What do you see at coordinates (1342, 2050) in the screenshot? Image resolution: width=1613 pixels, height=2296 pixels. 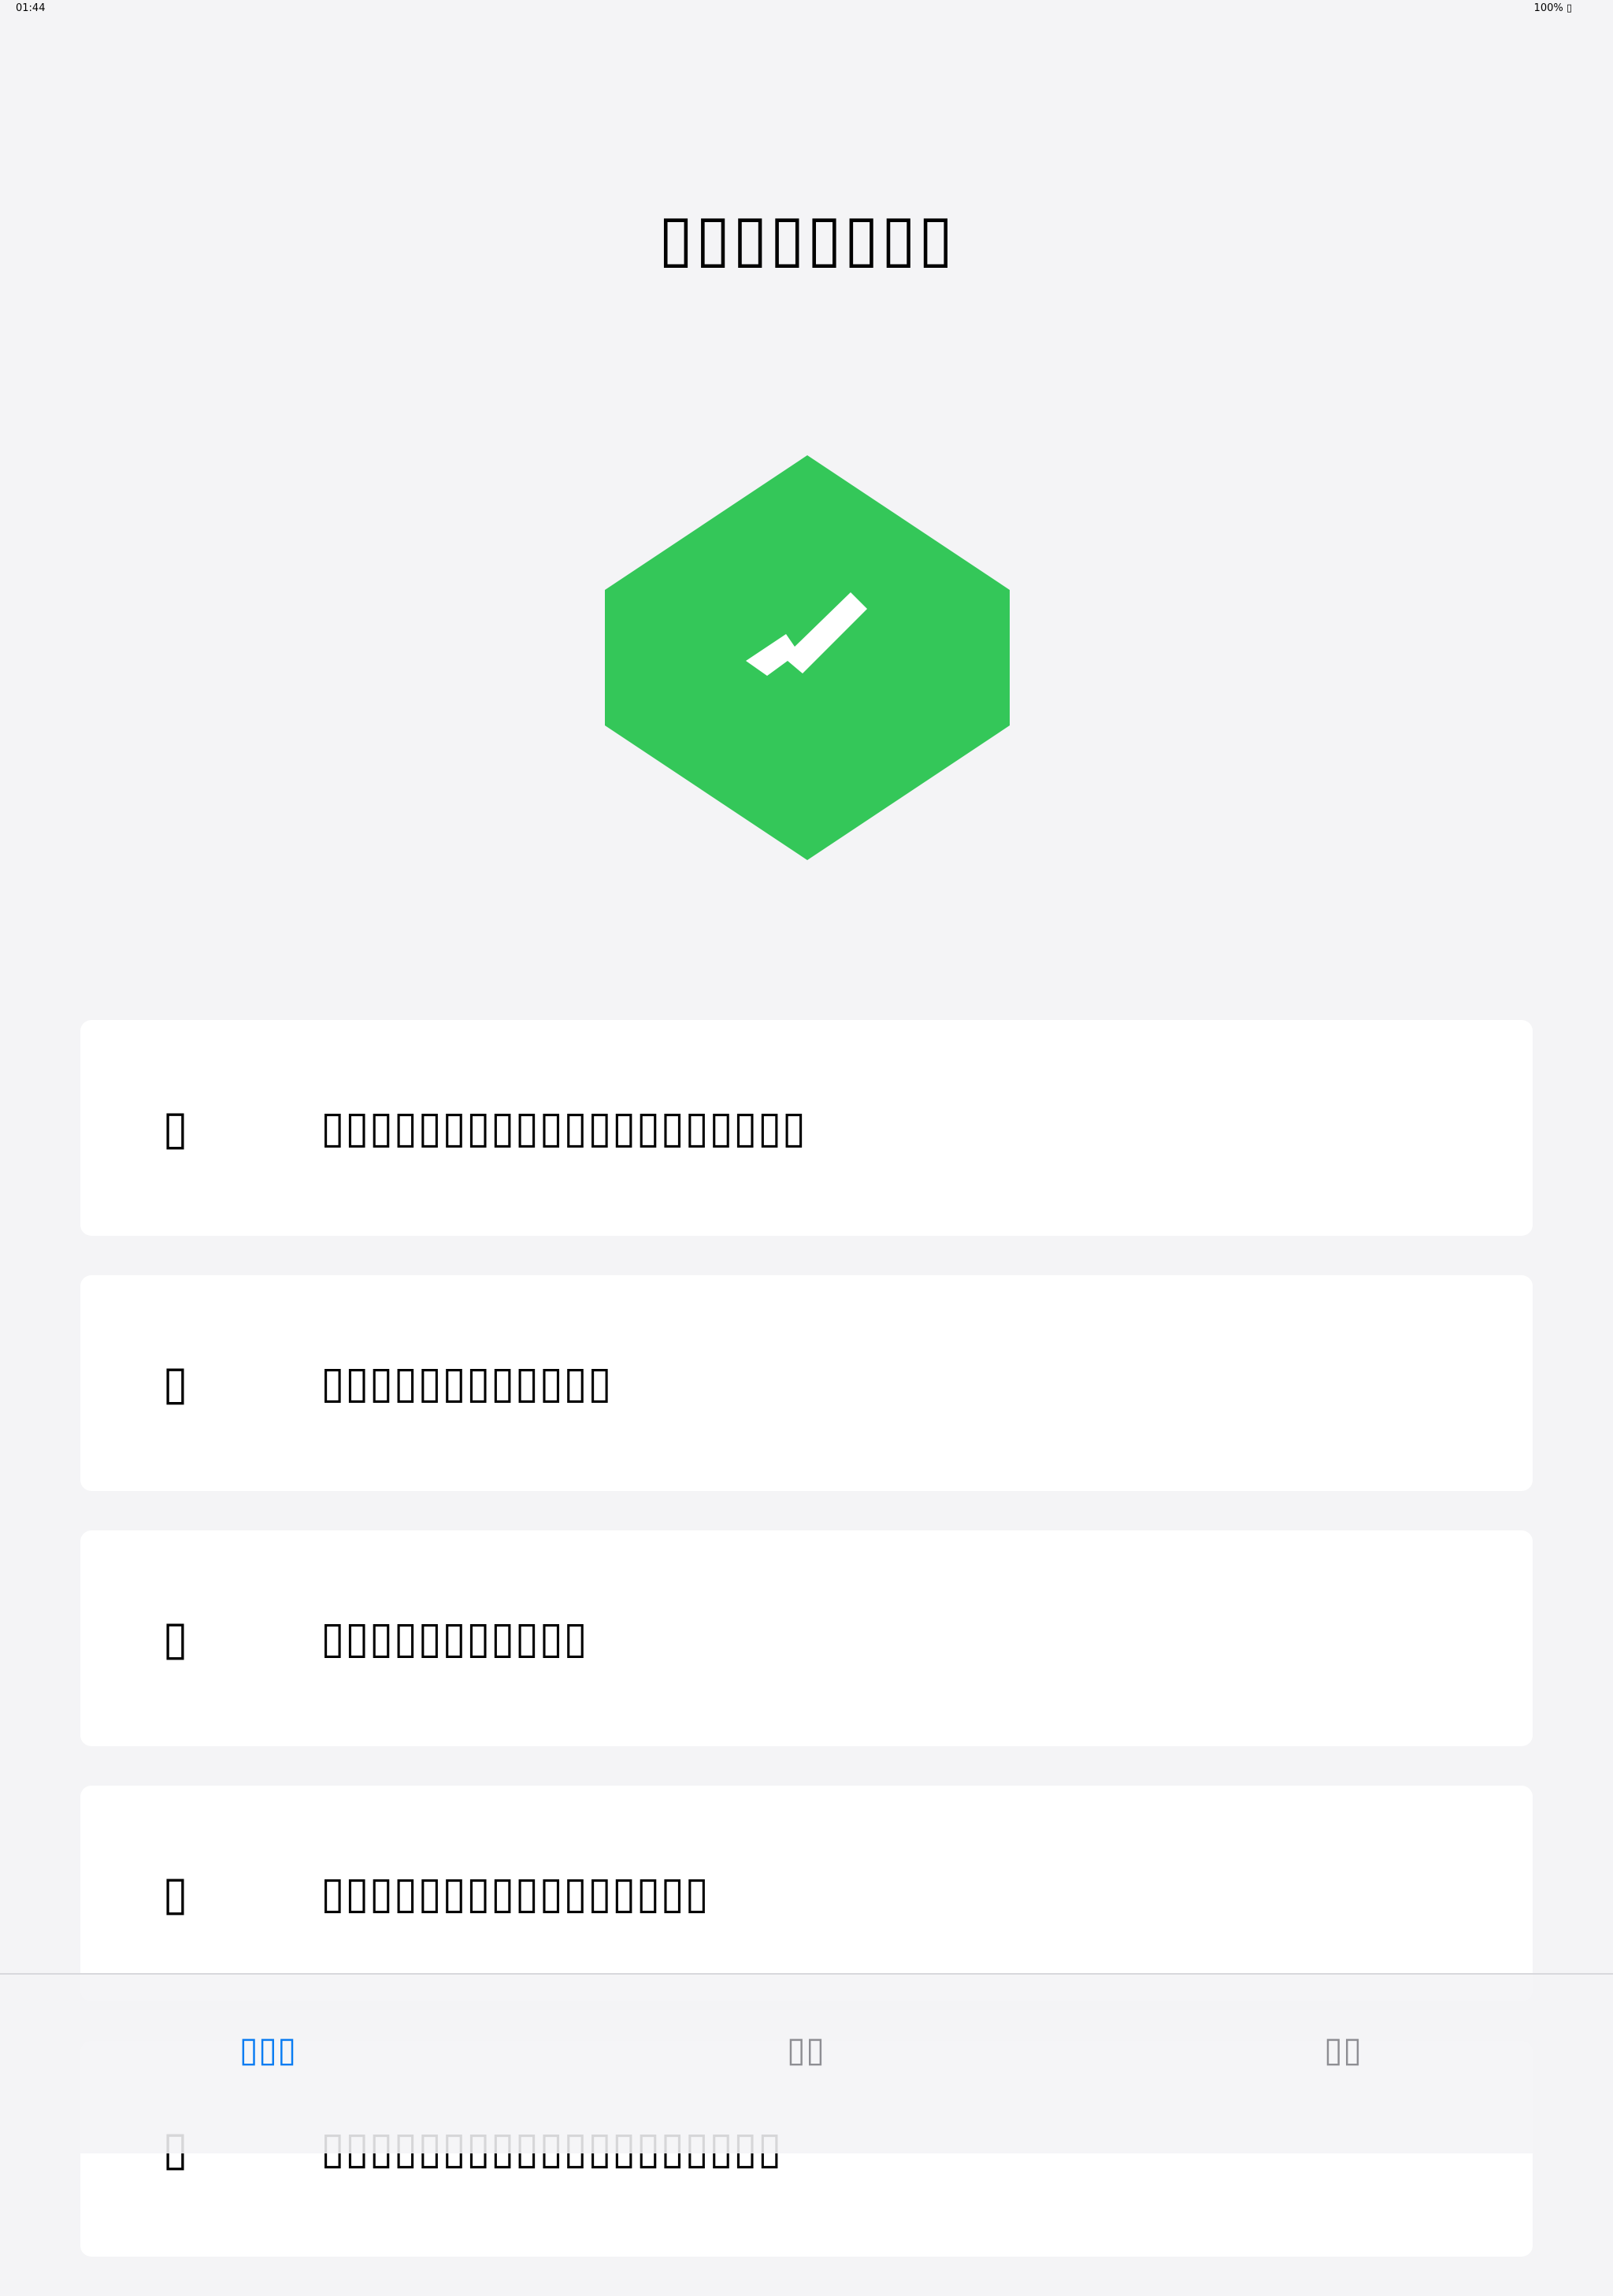 I see `tab-item-3: ▯▯` at bounding box center [1342, 2050].